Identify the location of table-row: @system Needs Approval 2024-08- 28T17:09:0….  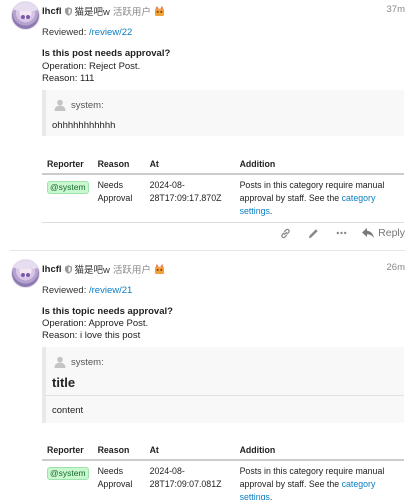
(223, 480).